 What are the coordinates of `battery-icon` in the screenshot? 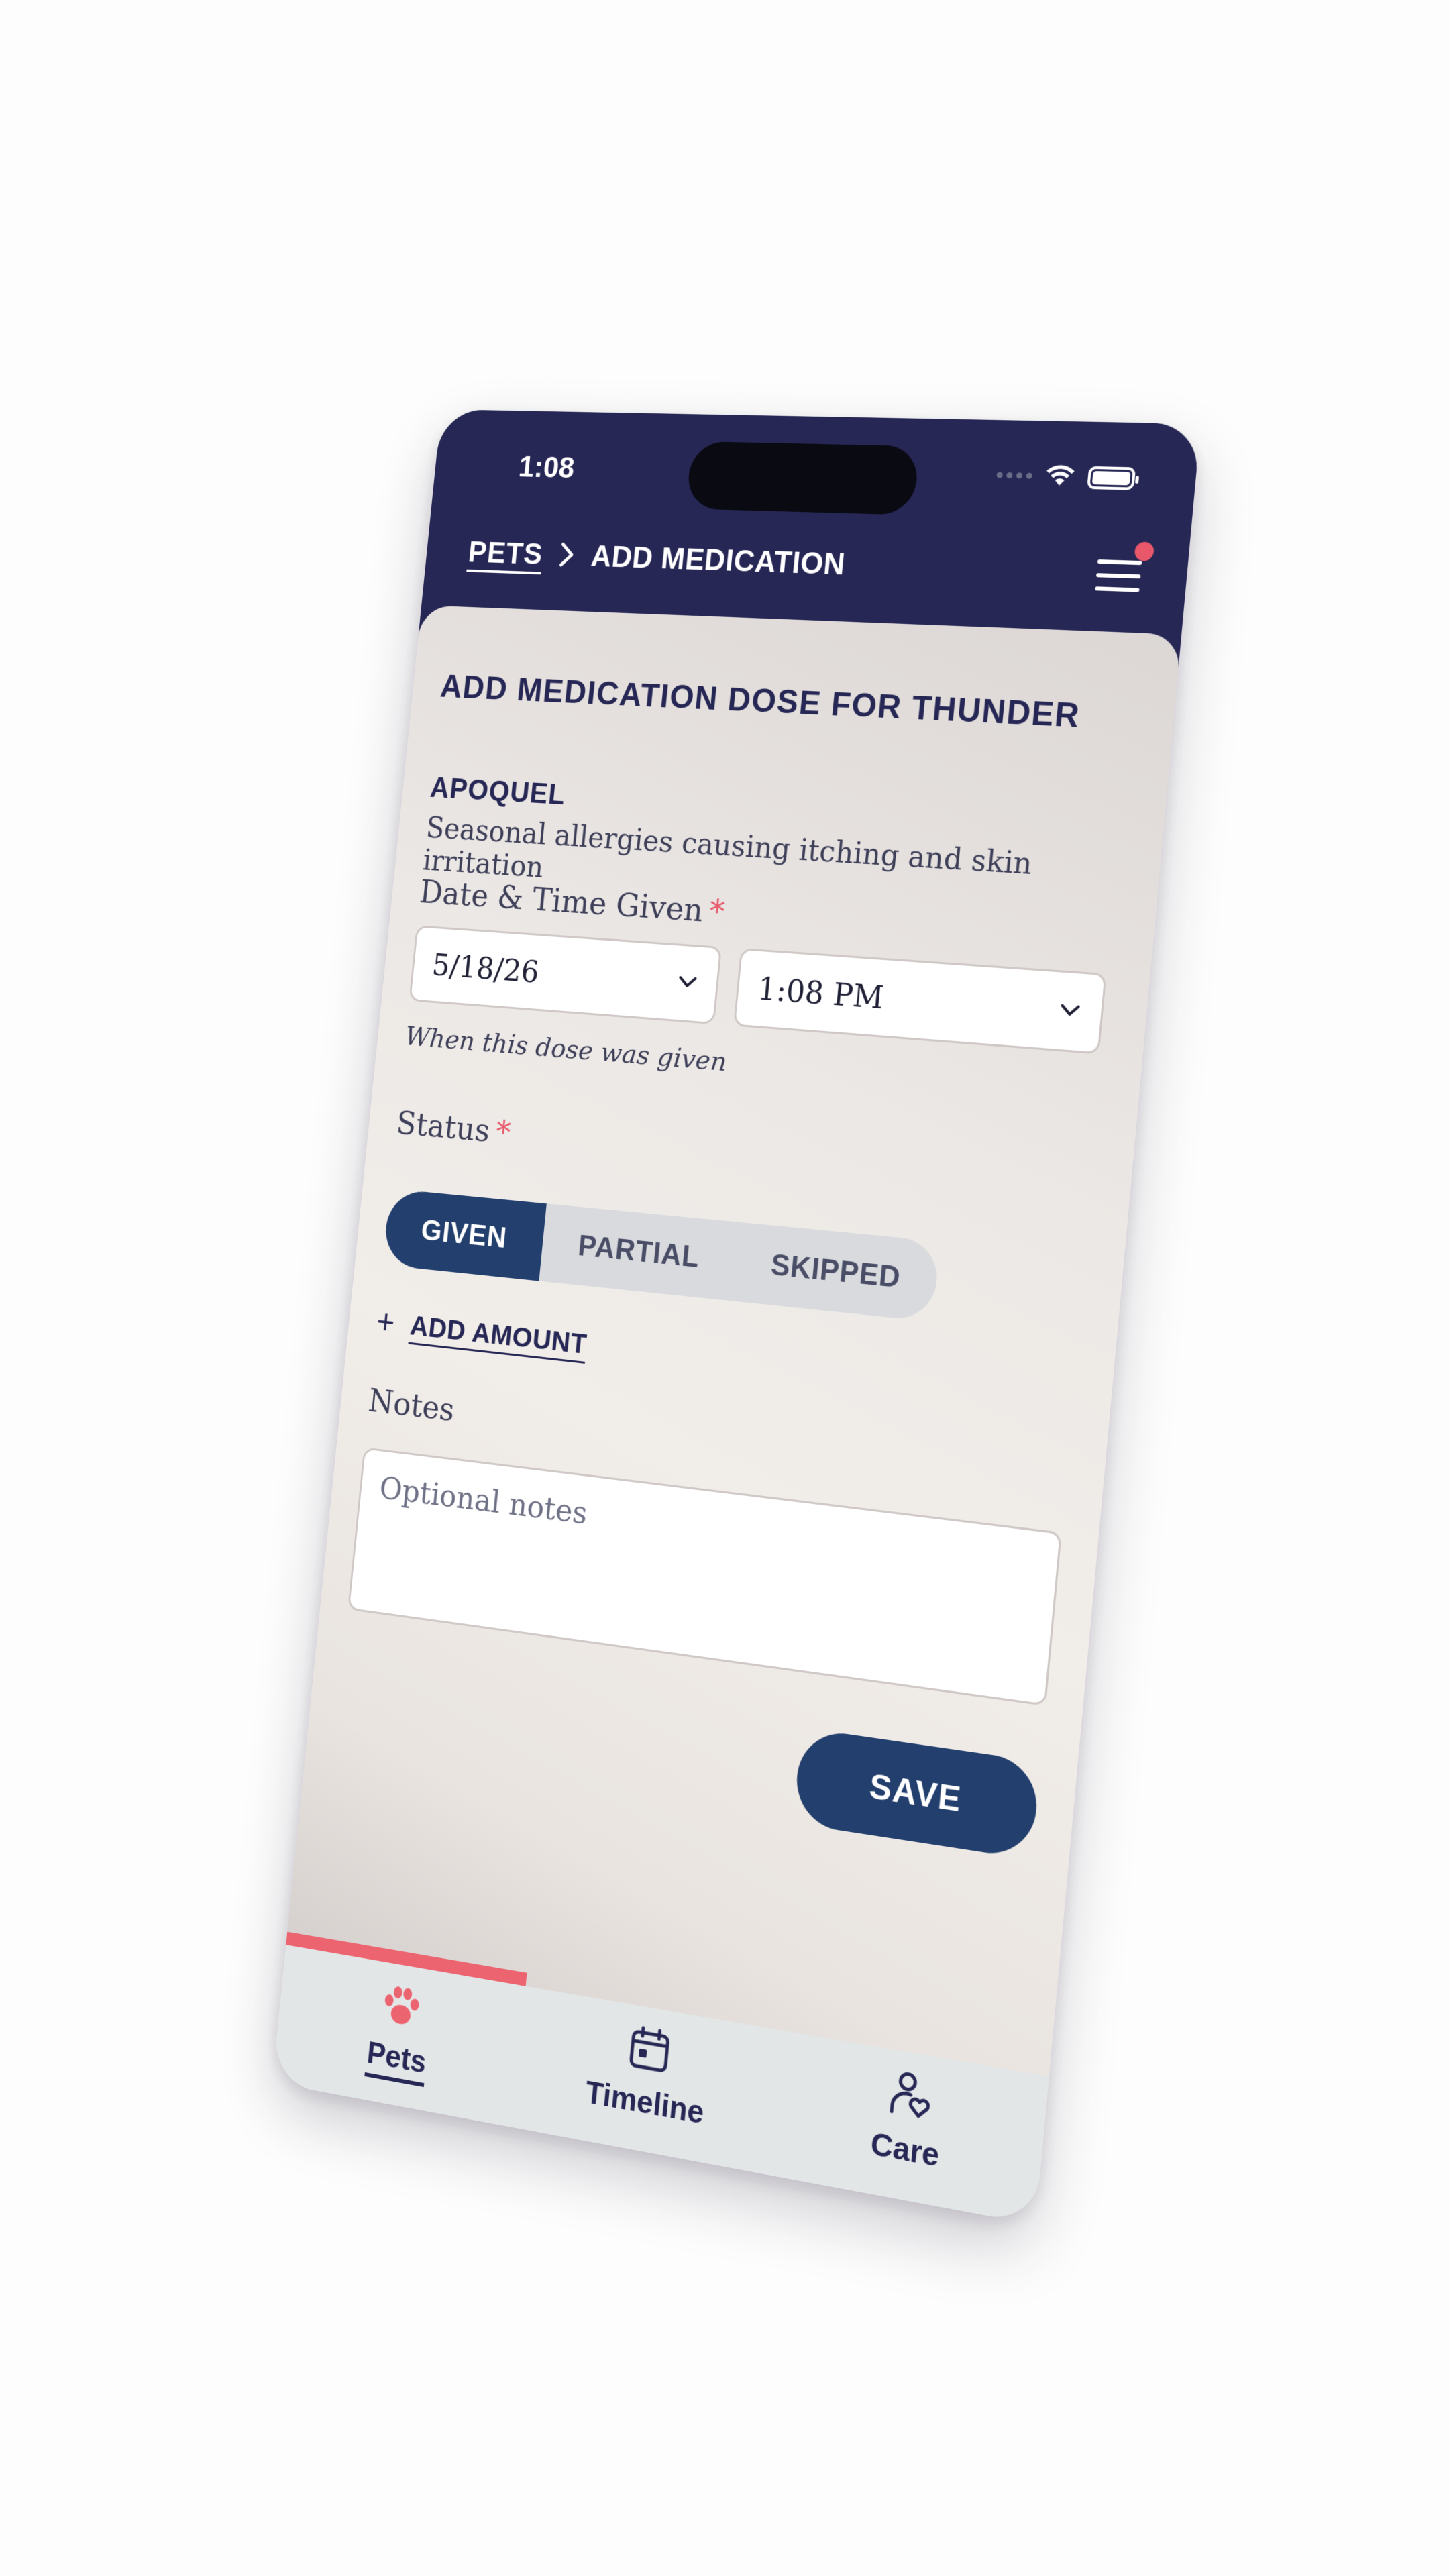 It's located at (1111, 478).